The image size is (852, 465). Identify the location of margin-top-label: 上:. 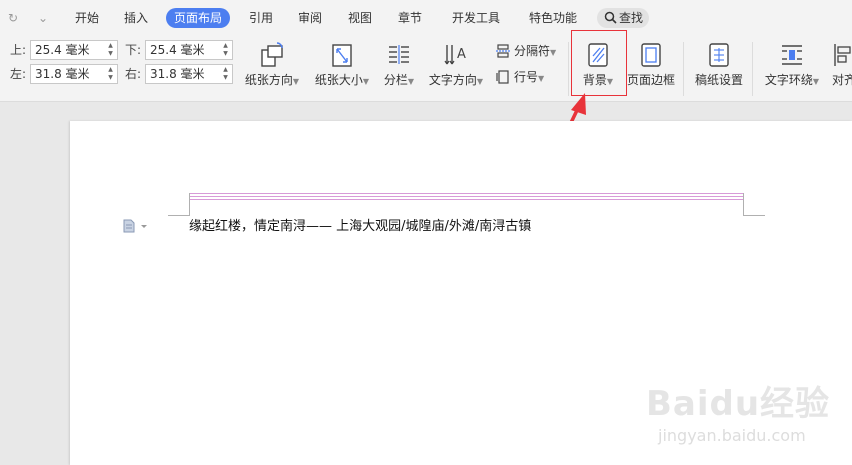
(18, 50).